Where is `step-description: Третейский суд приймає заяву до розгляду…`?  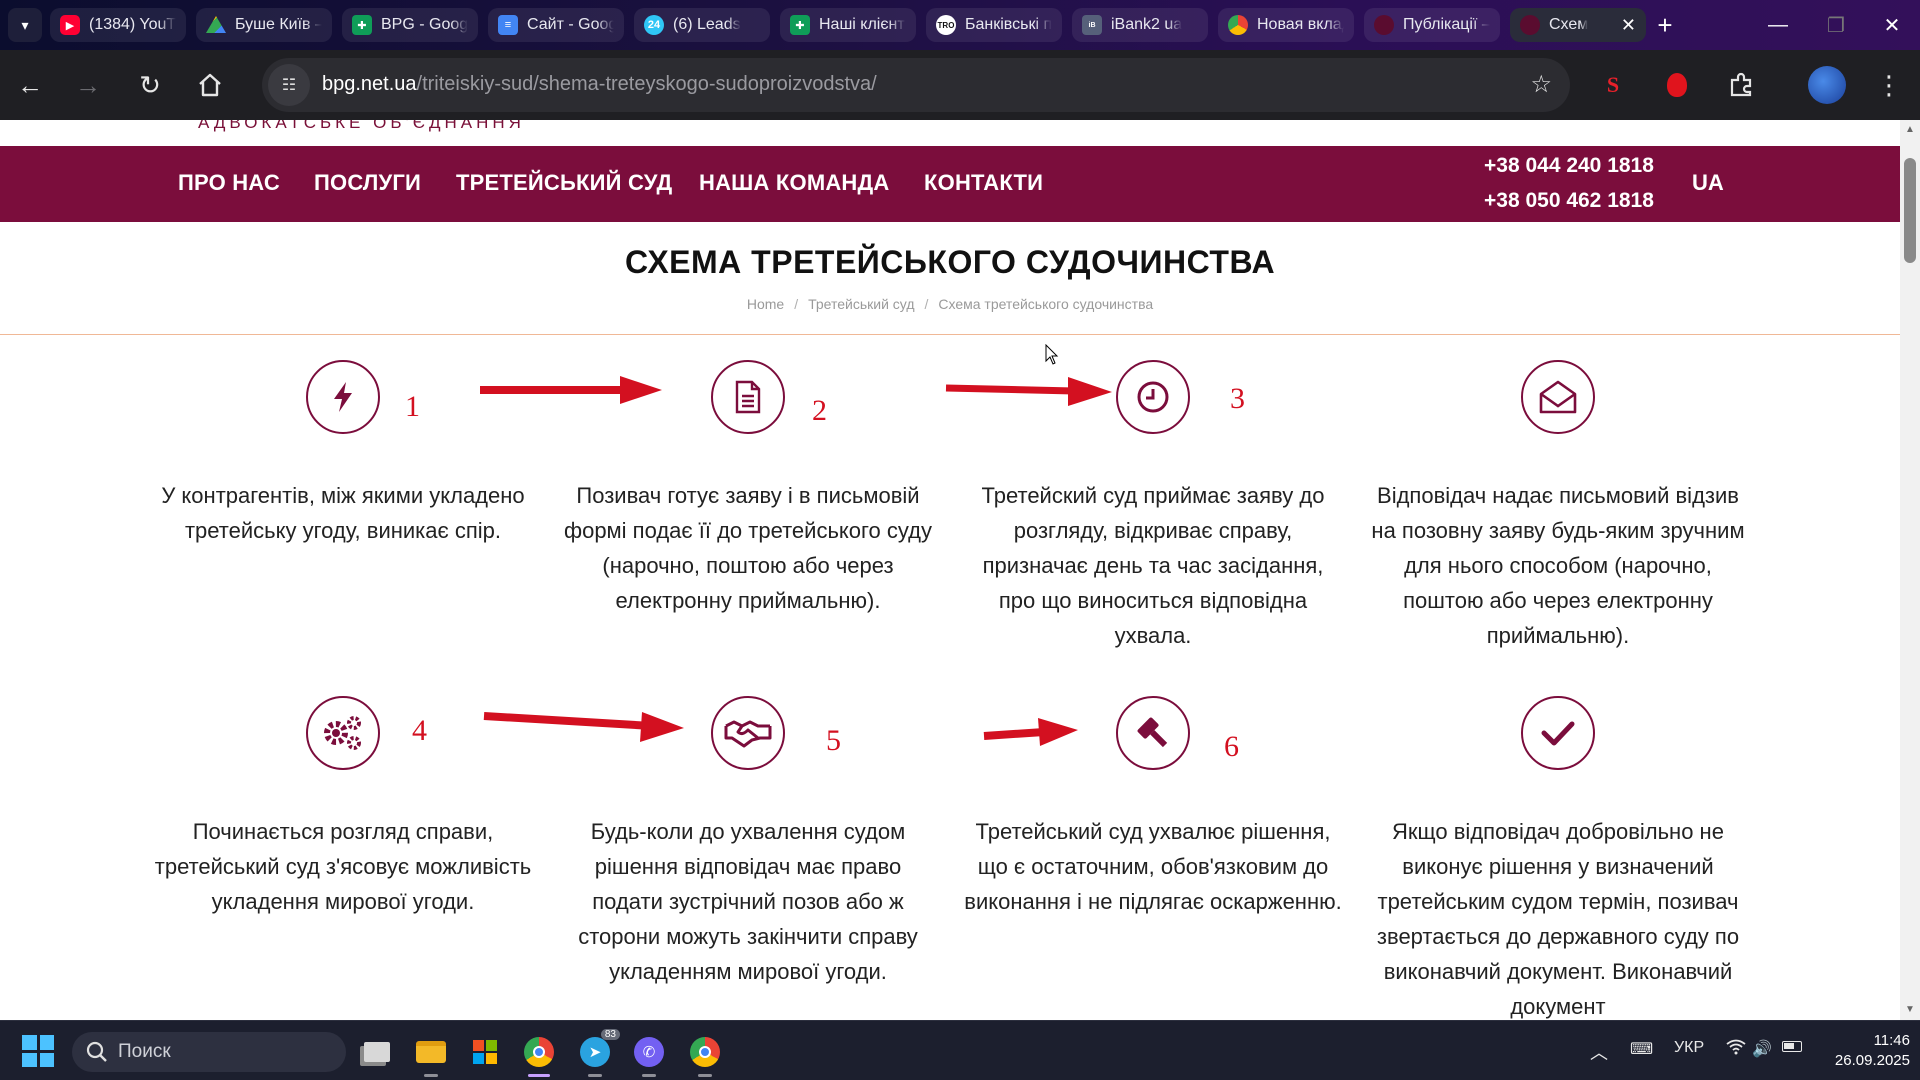 step-description: Третейский суд приймає заяву до розгляду… is located at coordinates (1153, 565).